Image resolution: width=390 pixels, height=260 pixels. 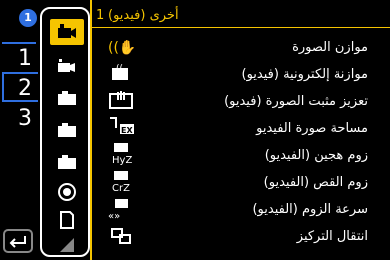 I want to click on hand-shake-icon: ((✋)), so click(x=121, y=47).